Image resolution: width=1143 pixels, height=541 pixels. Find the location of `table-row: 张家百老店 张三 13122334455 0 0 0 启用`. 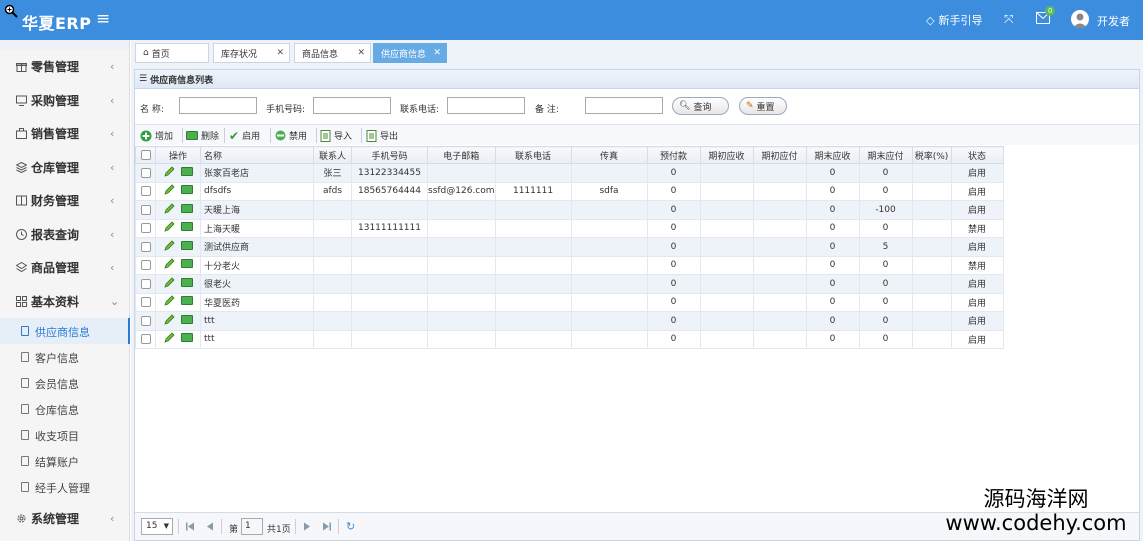

table-row: 张家百老店 张三 13122334455 0 0 0 启用 is located at coordinates (569, 173).